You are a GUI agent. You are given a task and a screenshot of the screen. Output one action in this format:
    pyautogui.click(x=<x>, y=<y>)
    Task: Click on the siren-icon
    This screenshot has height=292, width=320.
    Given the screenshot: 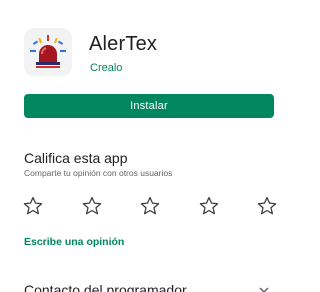 What is the action you would take?
    pyautogui.click(x=48, y=51)
    